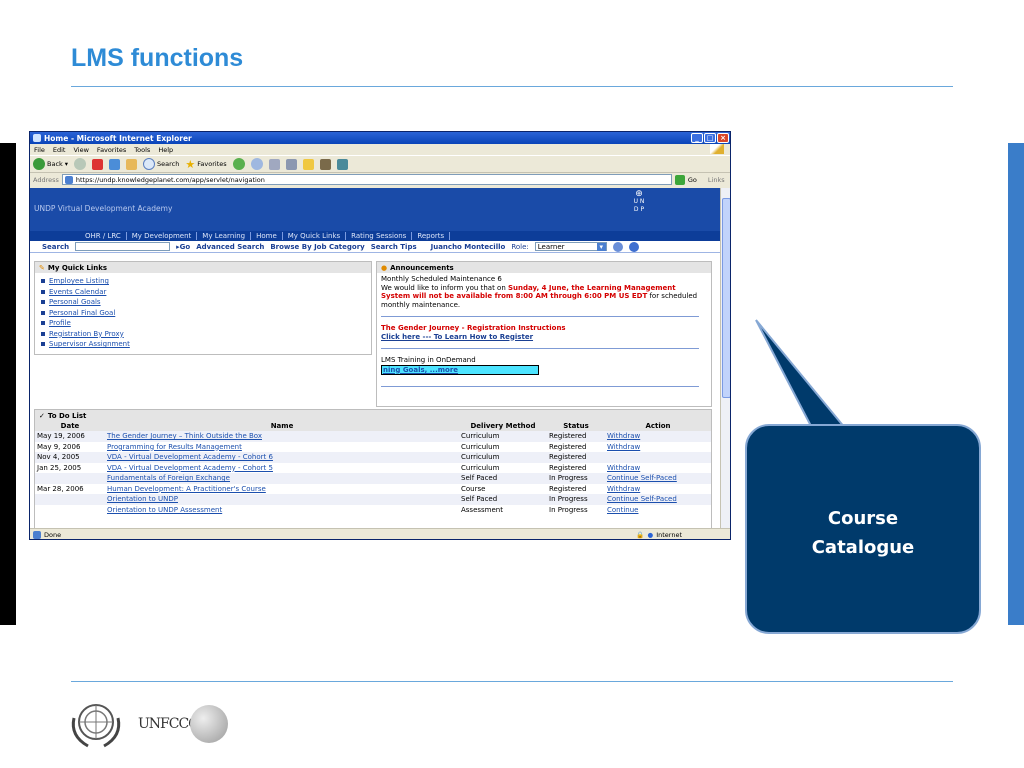 Image resolution: width=1024 pixels, height=768 pixels. What do you see at coordinates (717, 149) in the screenshot?
I see `windows-flag-icon` at bounding box center [717, 149].